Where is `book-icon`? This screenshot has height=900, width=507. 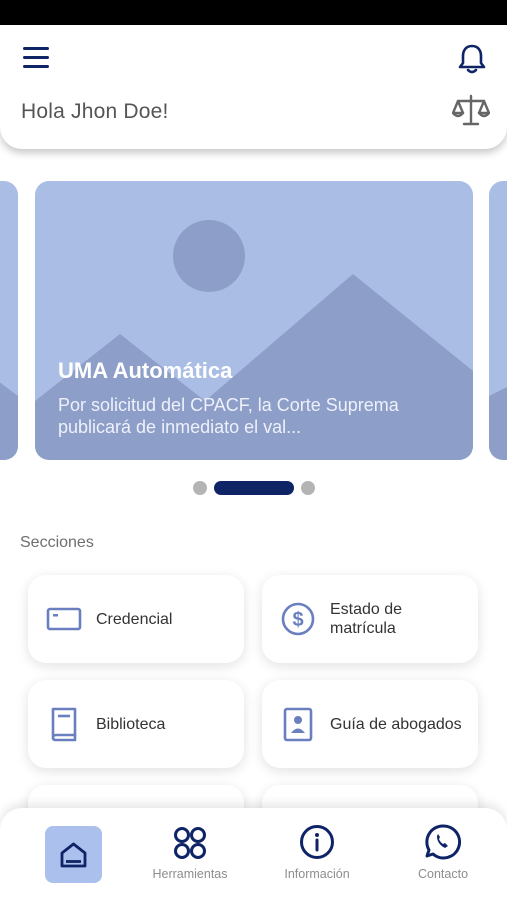
book-icon is located at coordinates (64, 724).